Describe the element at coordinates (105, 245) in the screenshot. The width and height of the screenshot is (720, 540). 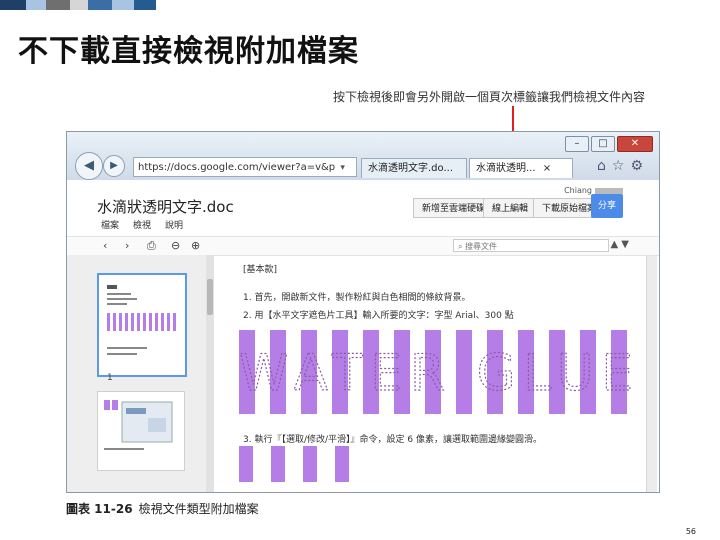
I see `prev-page-icon: ‹` at that location.